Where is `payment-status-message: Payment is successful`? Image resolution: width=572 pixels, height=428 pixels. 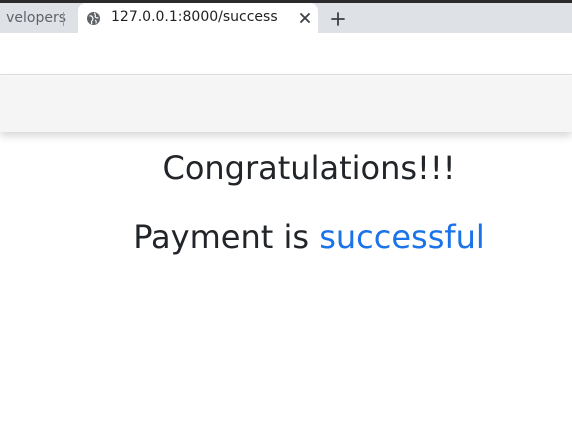
payment-status-message: Payment is successful is located at coordinates (286, 237).